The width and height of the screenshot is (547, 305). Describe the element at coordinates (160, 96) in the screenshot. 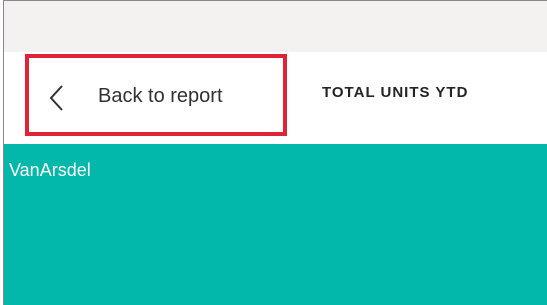

I see `back-to-report-label: Back to report` at that location.